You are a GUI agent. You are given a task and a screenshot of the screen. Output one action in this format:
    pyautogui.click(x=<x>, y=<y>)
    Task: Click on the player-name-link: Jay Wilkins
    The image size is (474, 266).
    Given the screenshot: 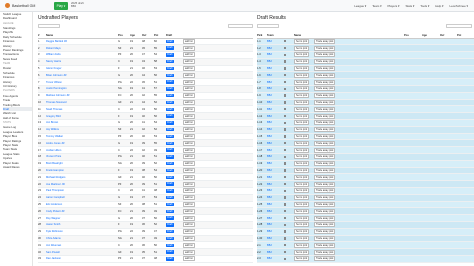 What is the action you would take?
    pyautogui.click(x=82, y=130)
    